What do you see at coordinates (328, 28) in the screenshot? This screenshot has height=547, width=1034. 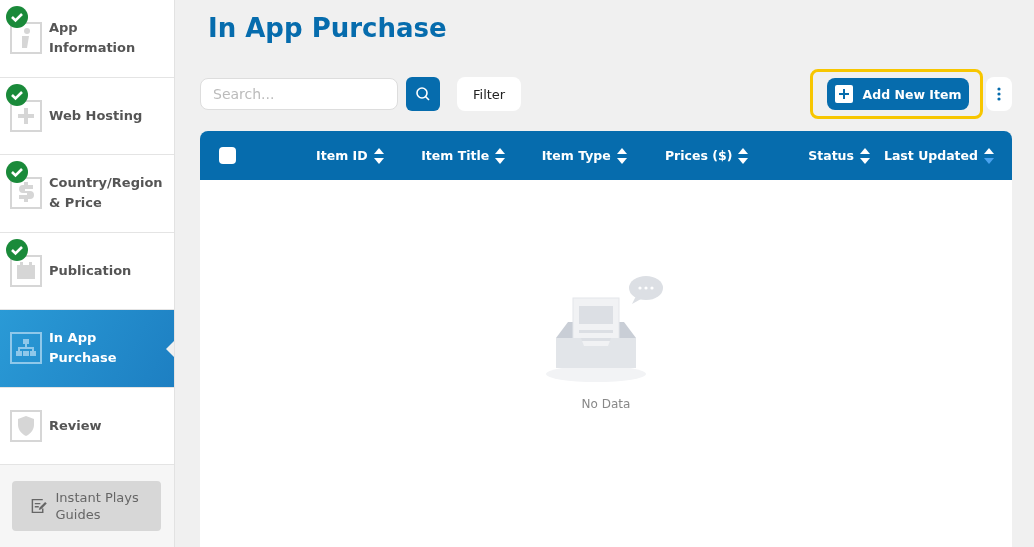 I see `page-title: In App Purchase` at bounding box center [328, 28].